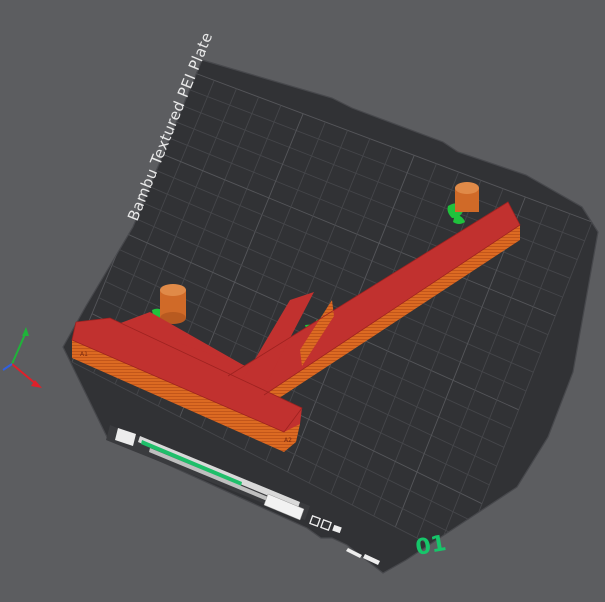  Describe the element at coordinates (19, 348) in the screenshot. I see `y-axis-line` at that location.